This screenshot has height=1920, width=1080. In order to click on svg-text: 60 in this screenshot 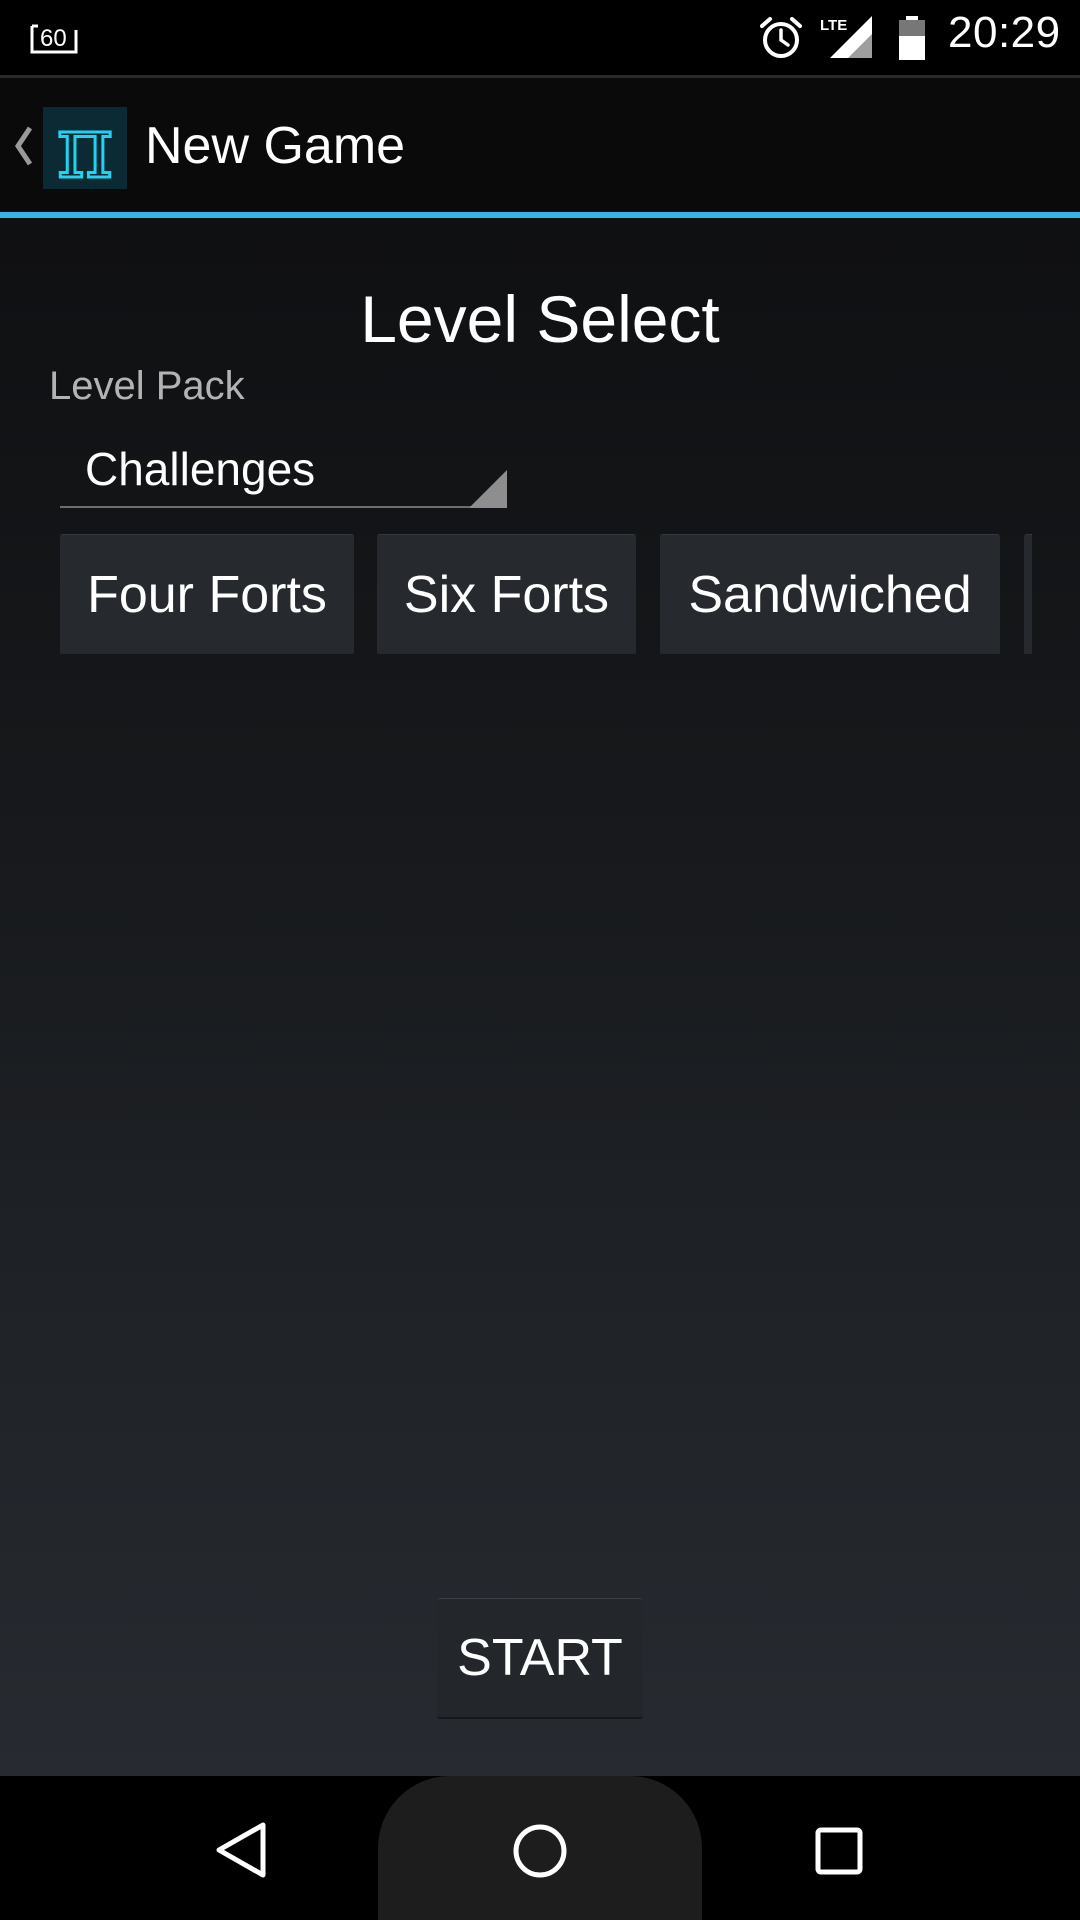, I will do `click(53, 38)`.